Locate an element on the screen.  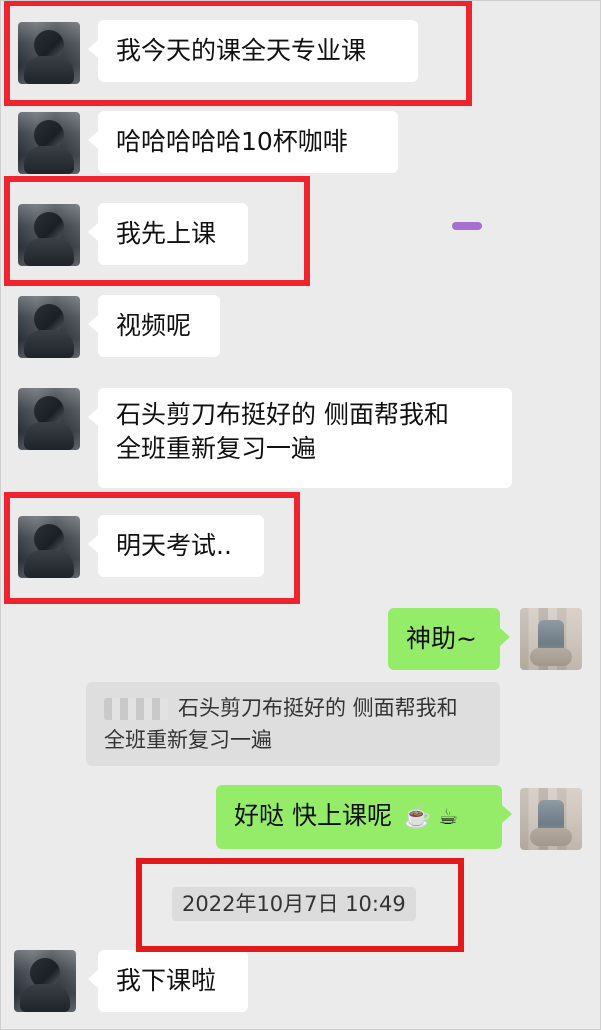
coffee-icon: ☕️ ☕ is located at coordinates (431, 817).